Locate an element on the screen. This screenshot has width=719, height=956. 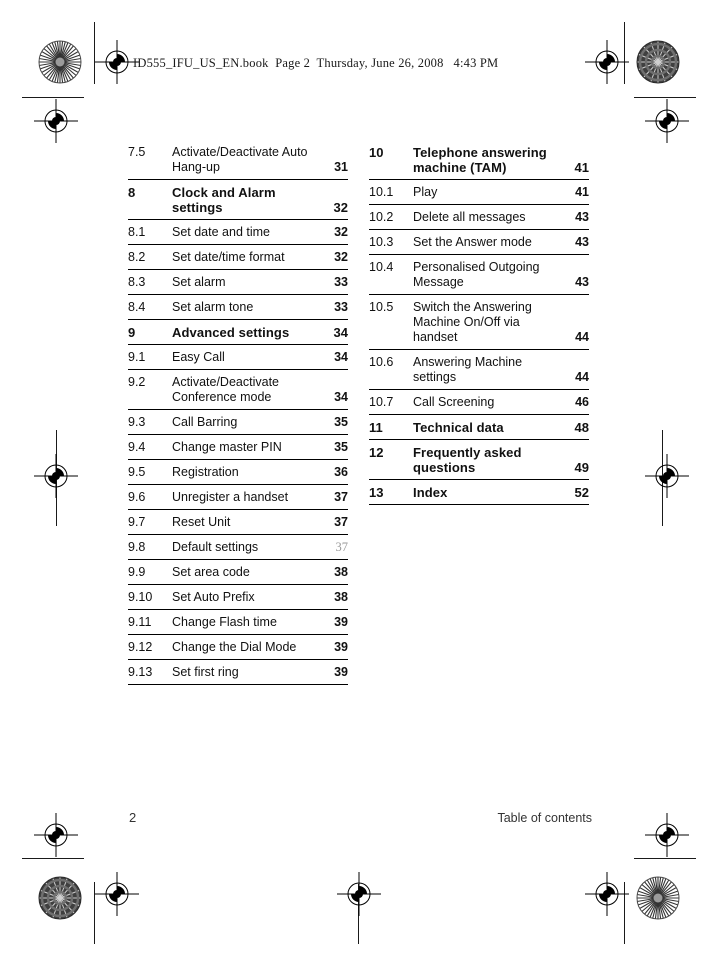
toc-entry-number: 7.5 is located at coordinates (137, 152).